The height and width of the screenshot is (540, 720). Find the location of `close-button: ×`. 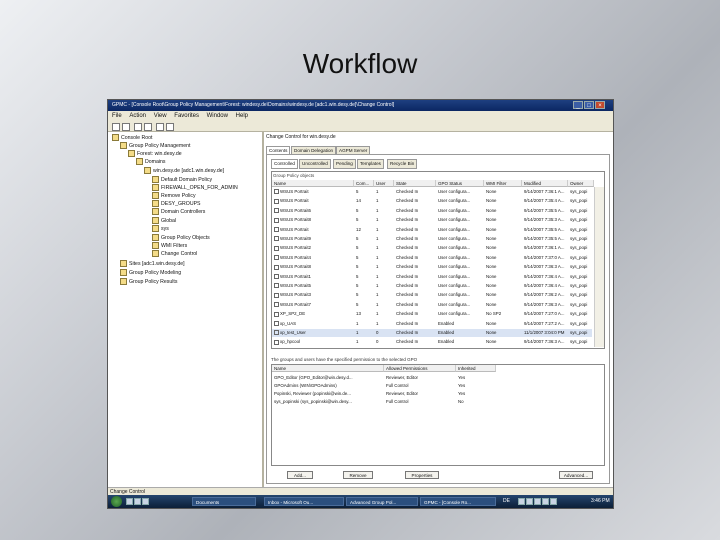

close-button: × is located at coordinates (600, 105).